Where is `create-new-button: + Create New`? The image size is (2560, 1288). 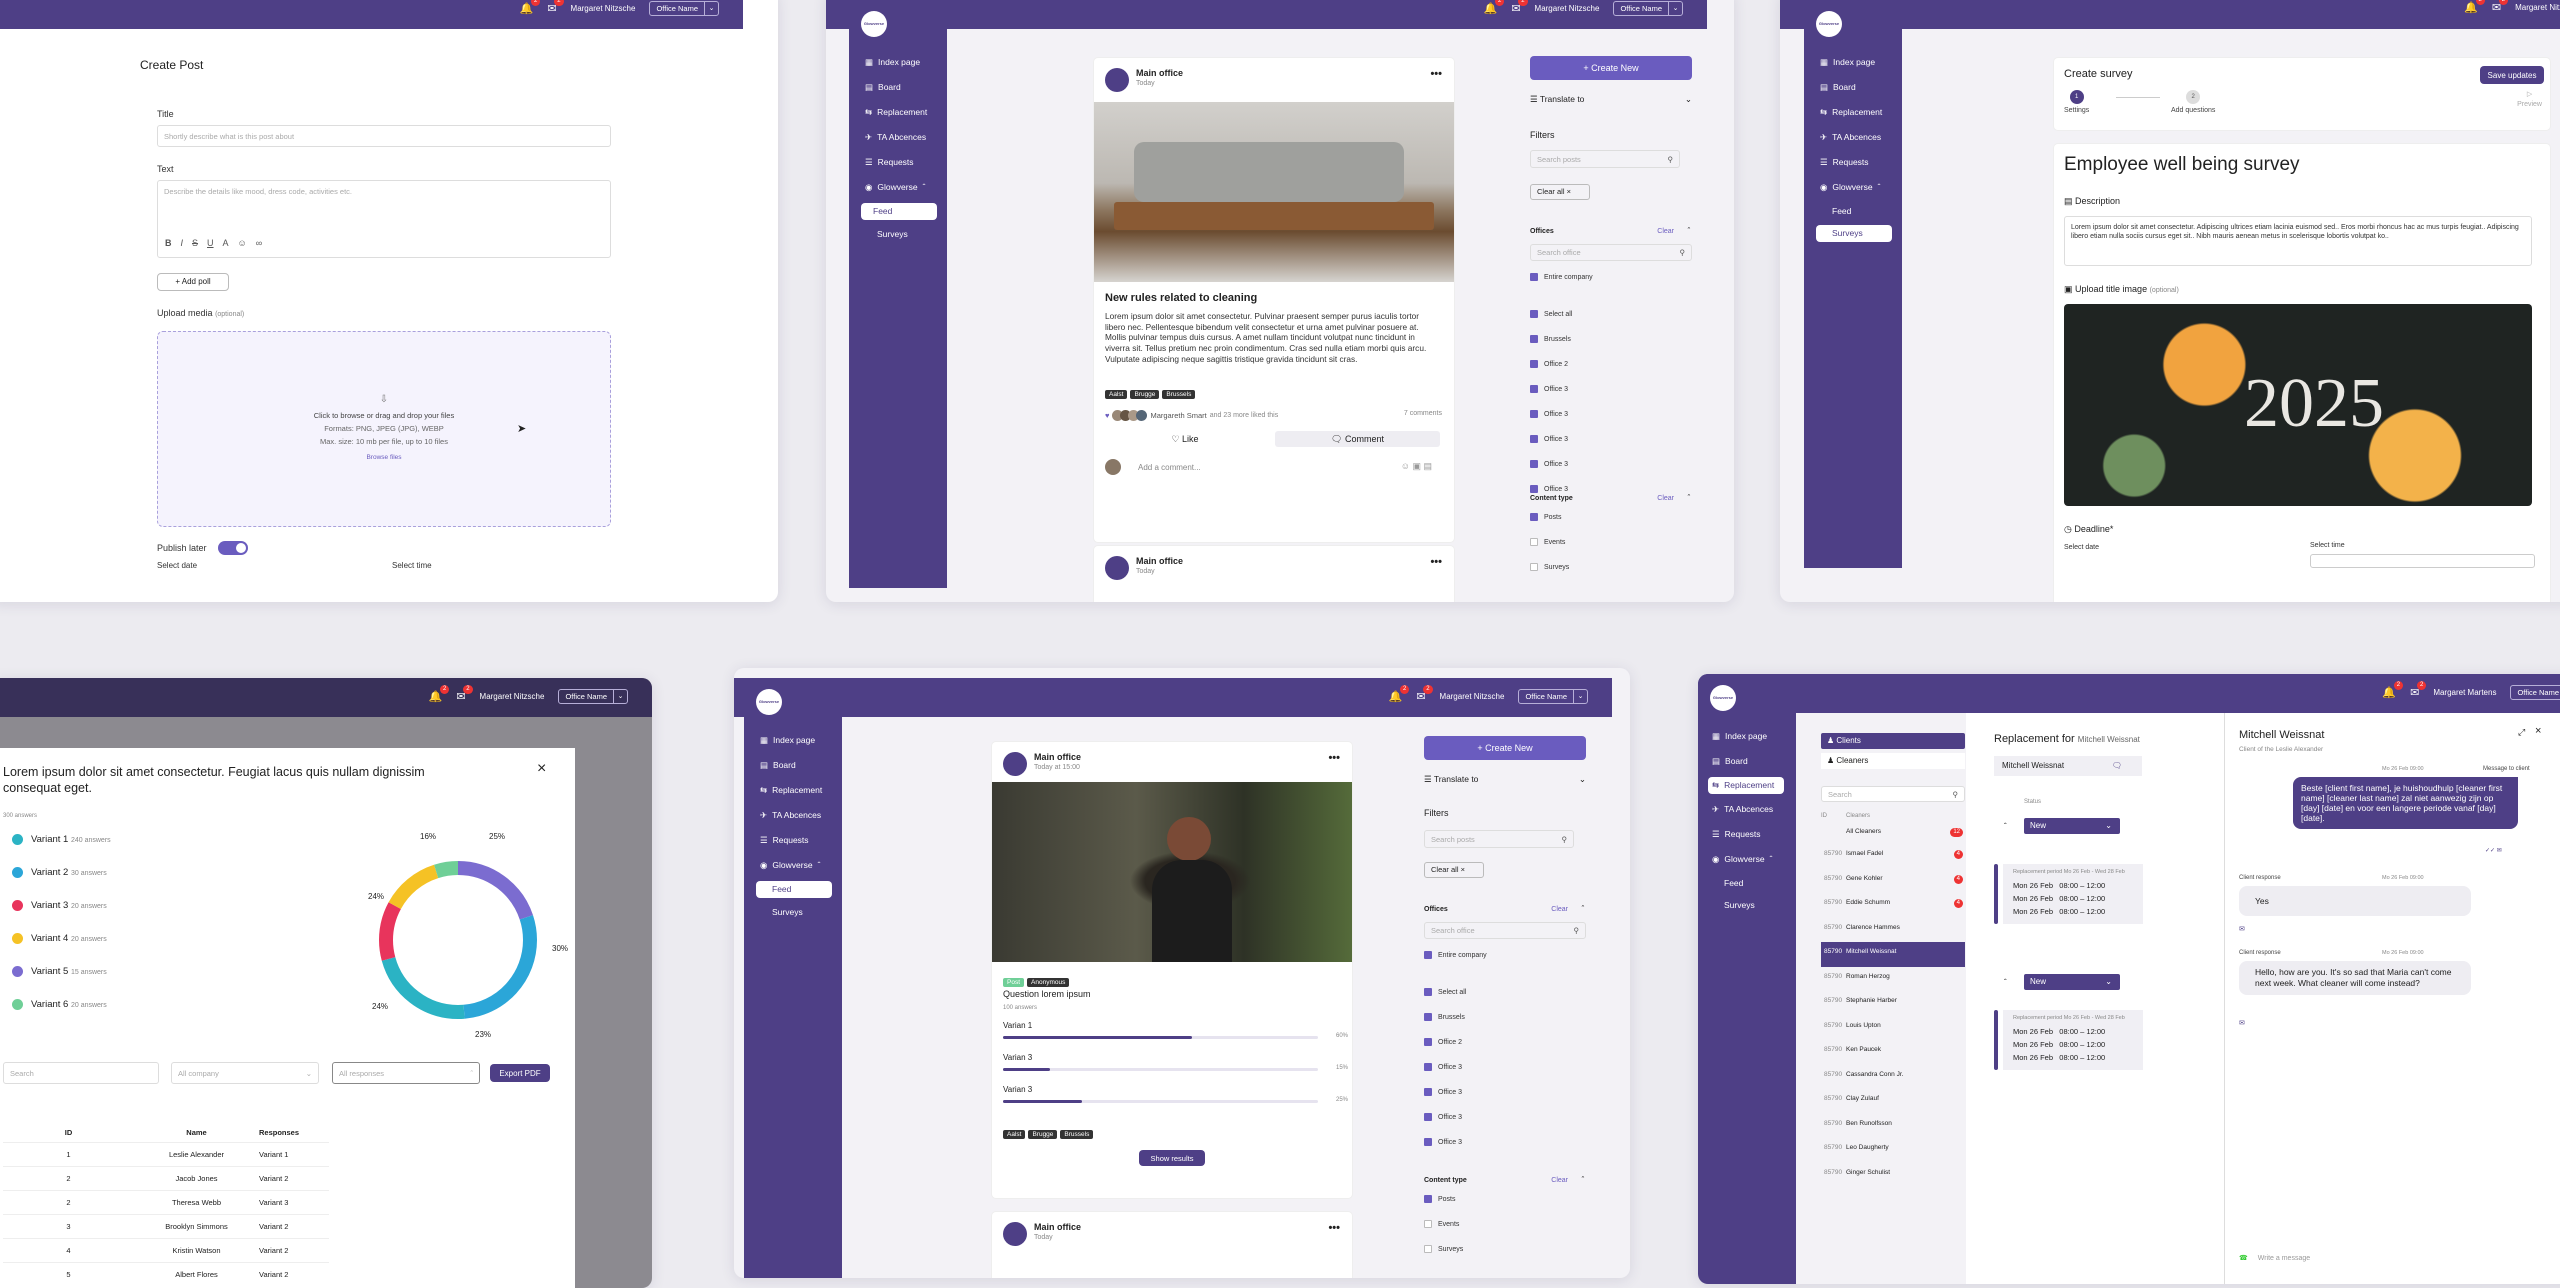 create-new-button: + Create New is located at coordinates (1505, 748).